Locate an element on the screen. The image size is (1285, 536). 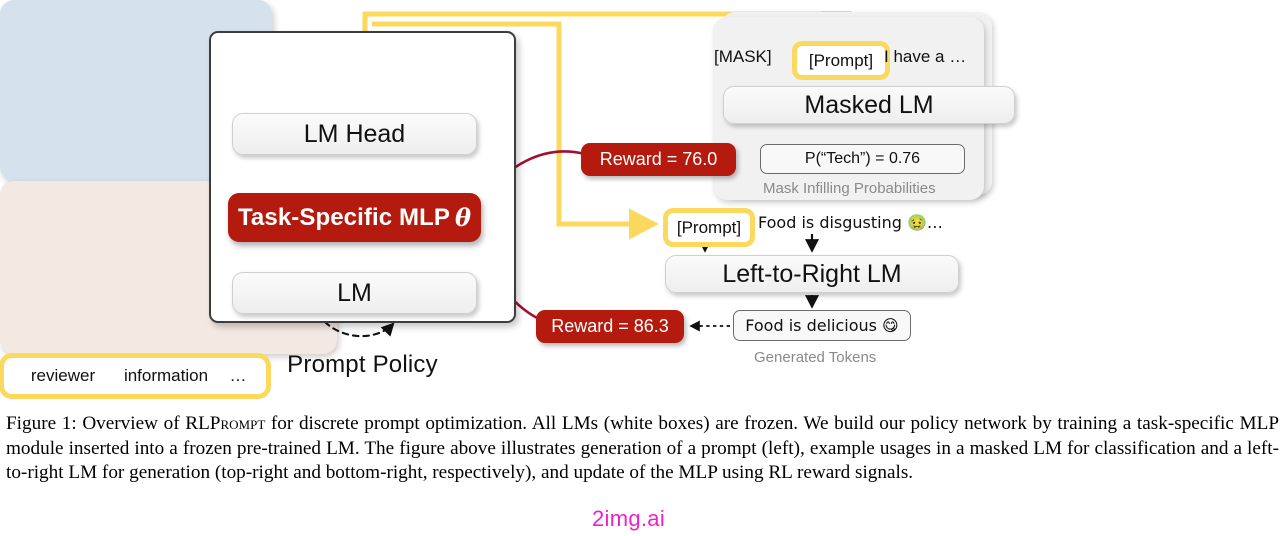
mask-infilling-output: P(“Tech”) = 0.76 is located at coordinates (862, 159).